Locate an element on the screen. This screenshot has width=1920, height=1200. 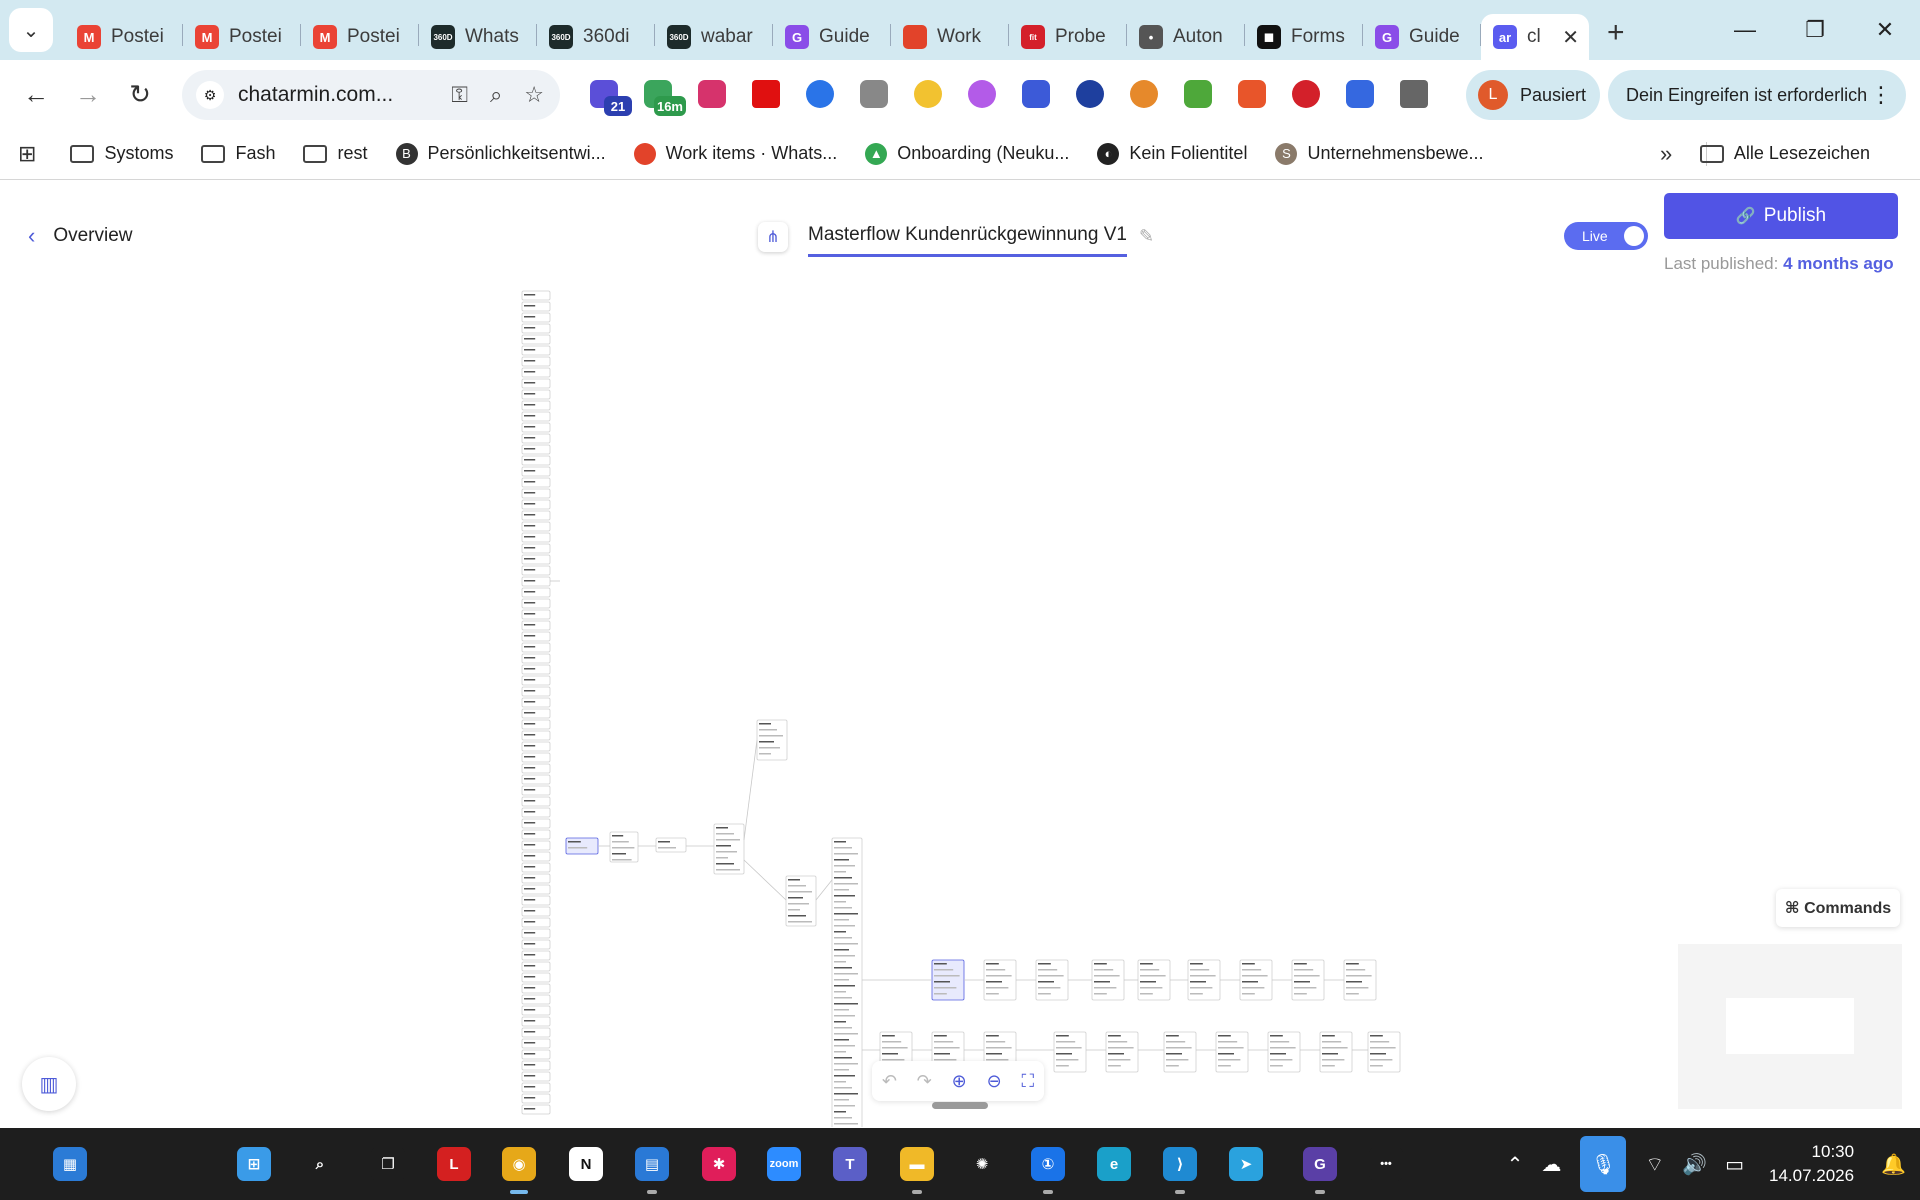
fit-view-icon: ⛶ is located at coordinates (1027, 1081).